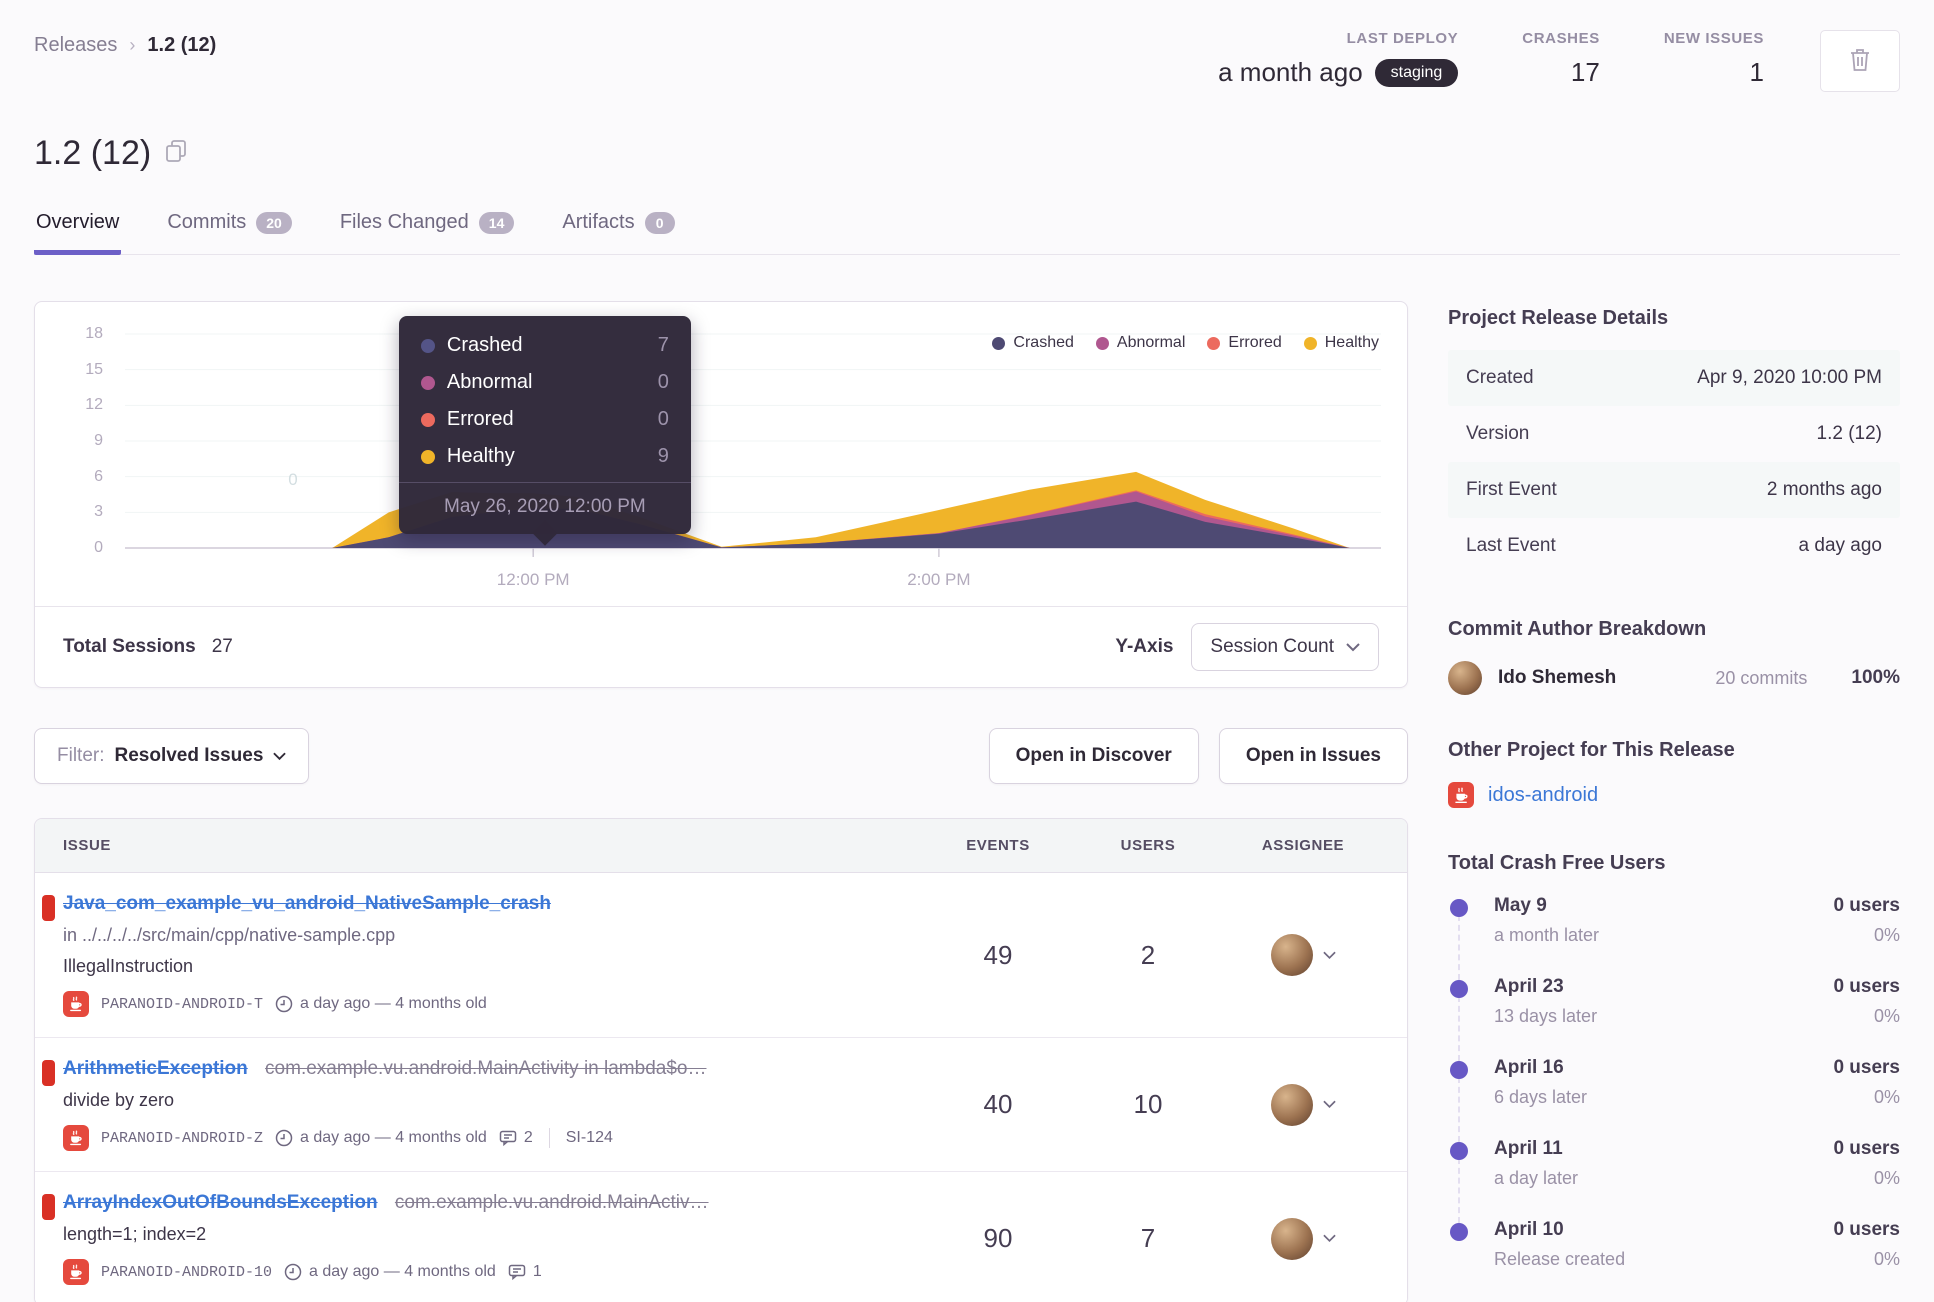  I want to click on stat-value: 17, so click(1585, 72).